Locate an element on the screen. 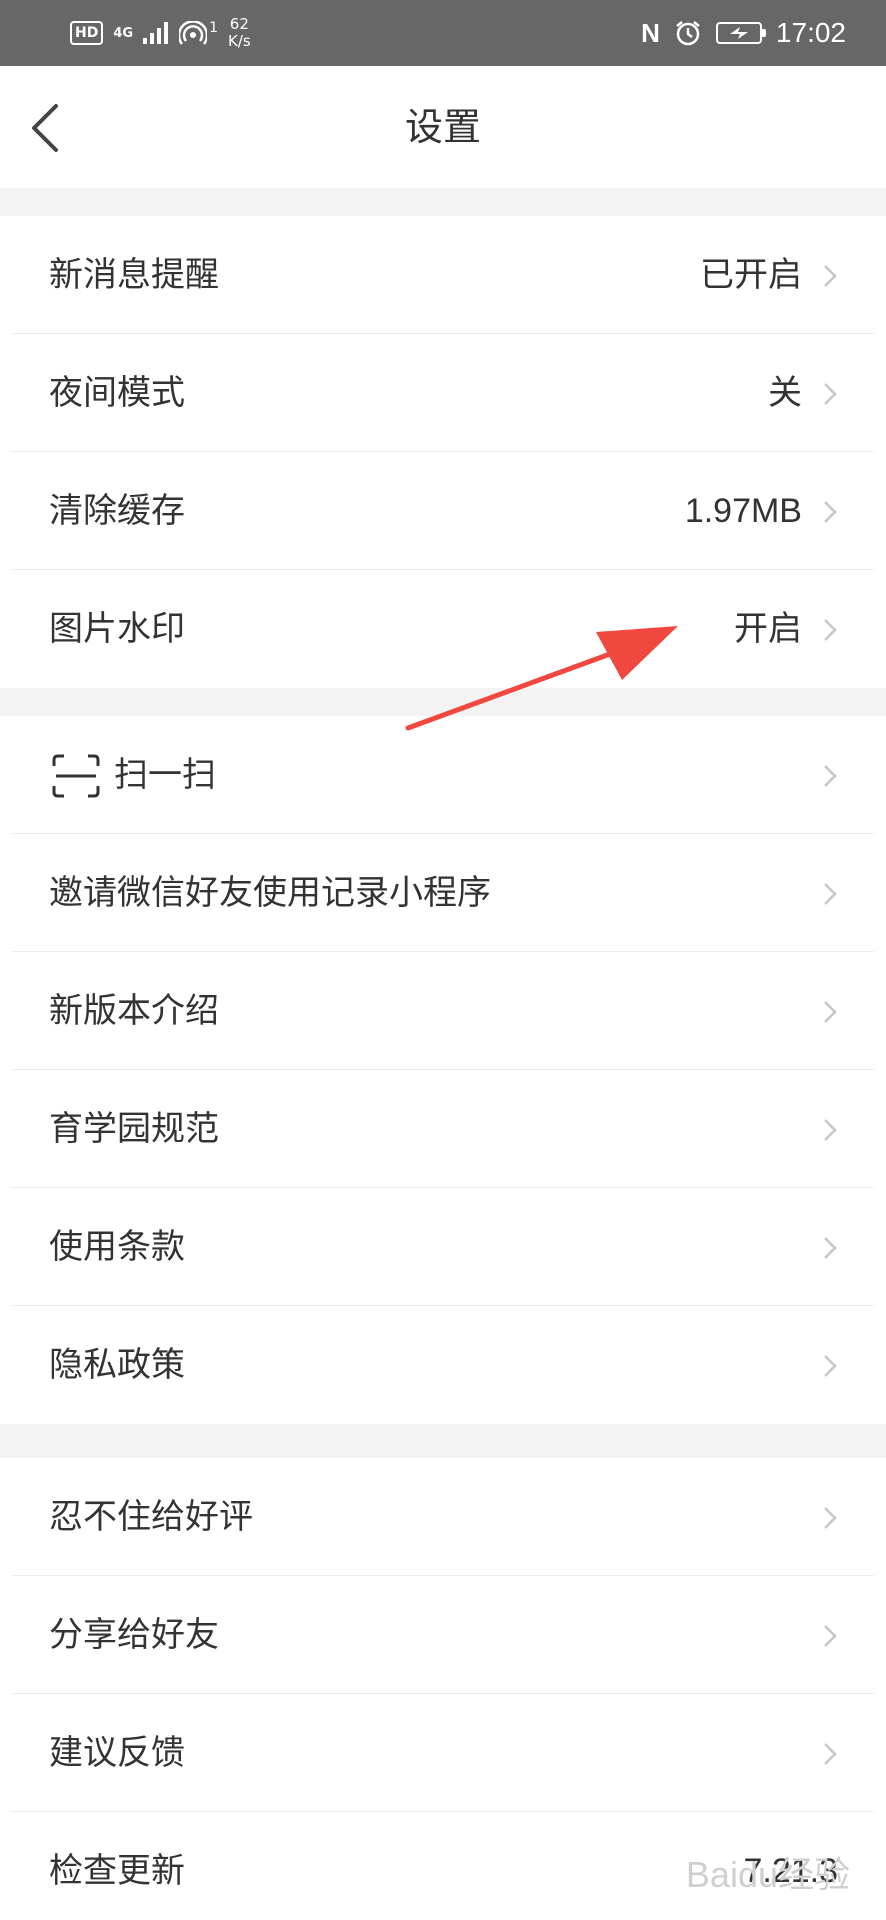 This screenshot has height=1920, width=886. nav-bar: 设置 is located at coordinates (443, 127).